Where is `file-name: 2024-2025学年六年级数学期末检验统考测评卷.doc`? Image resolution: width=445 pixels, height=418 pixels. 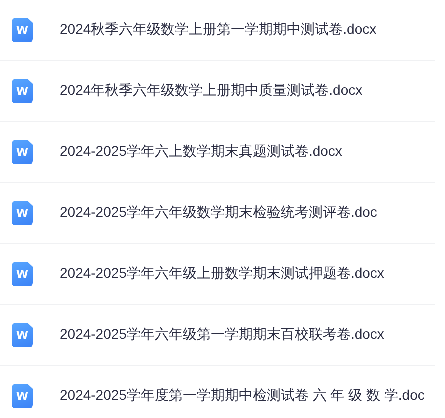 file-name: 2024-2025学年六年级数学期末检验统考测评卷.doc is located at coordinates (219, 213).